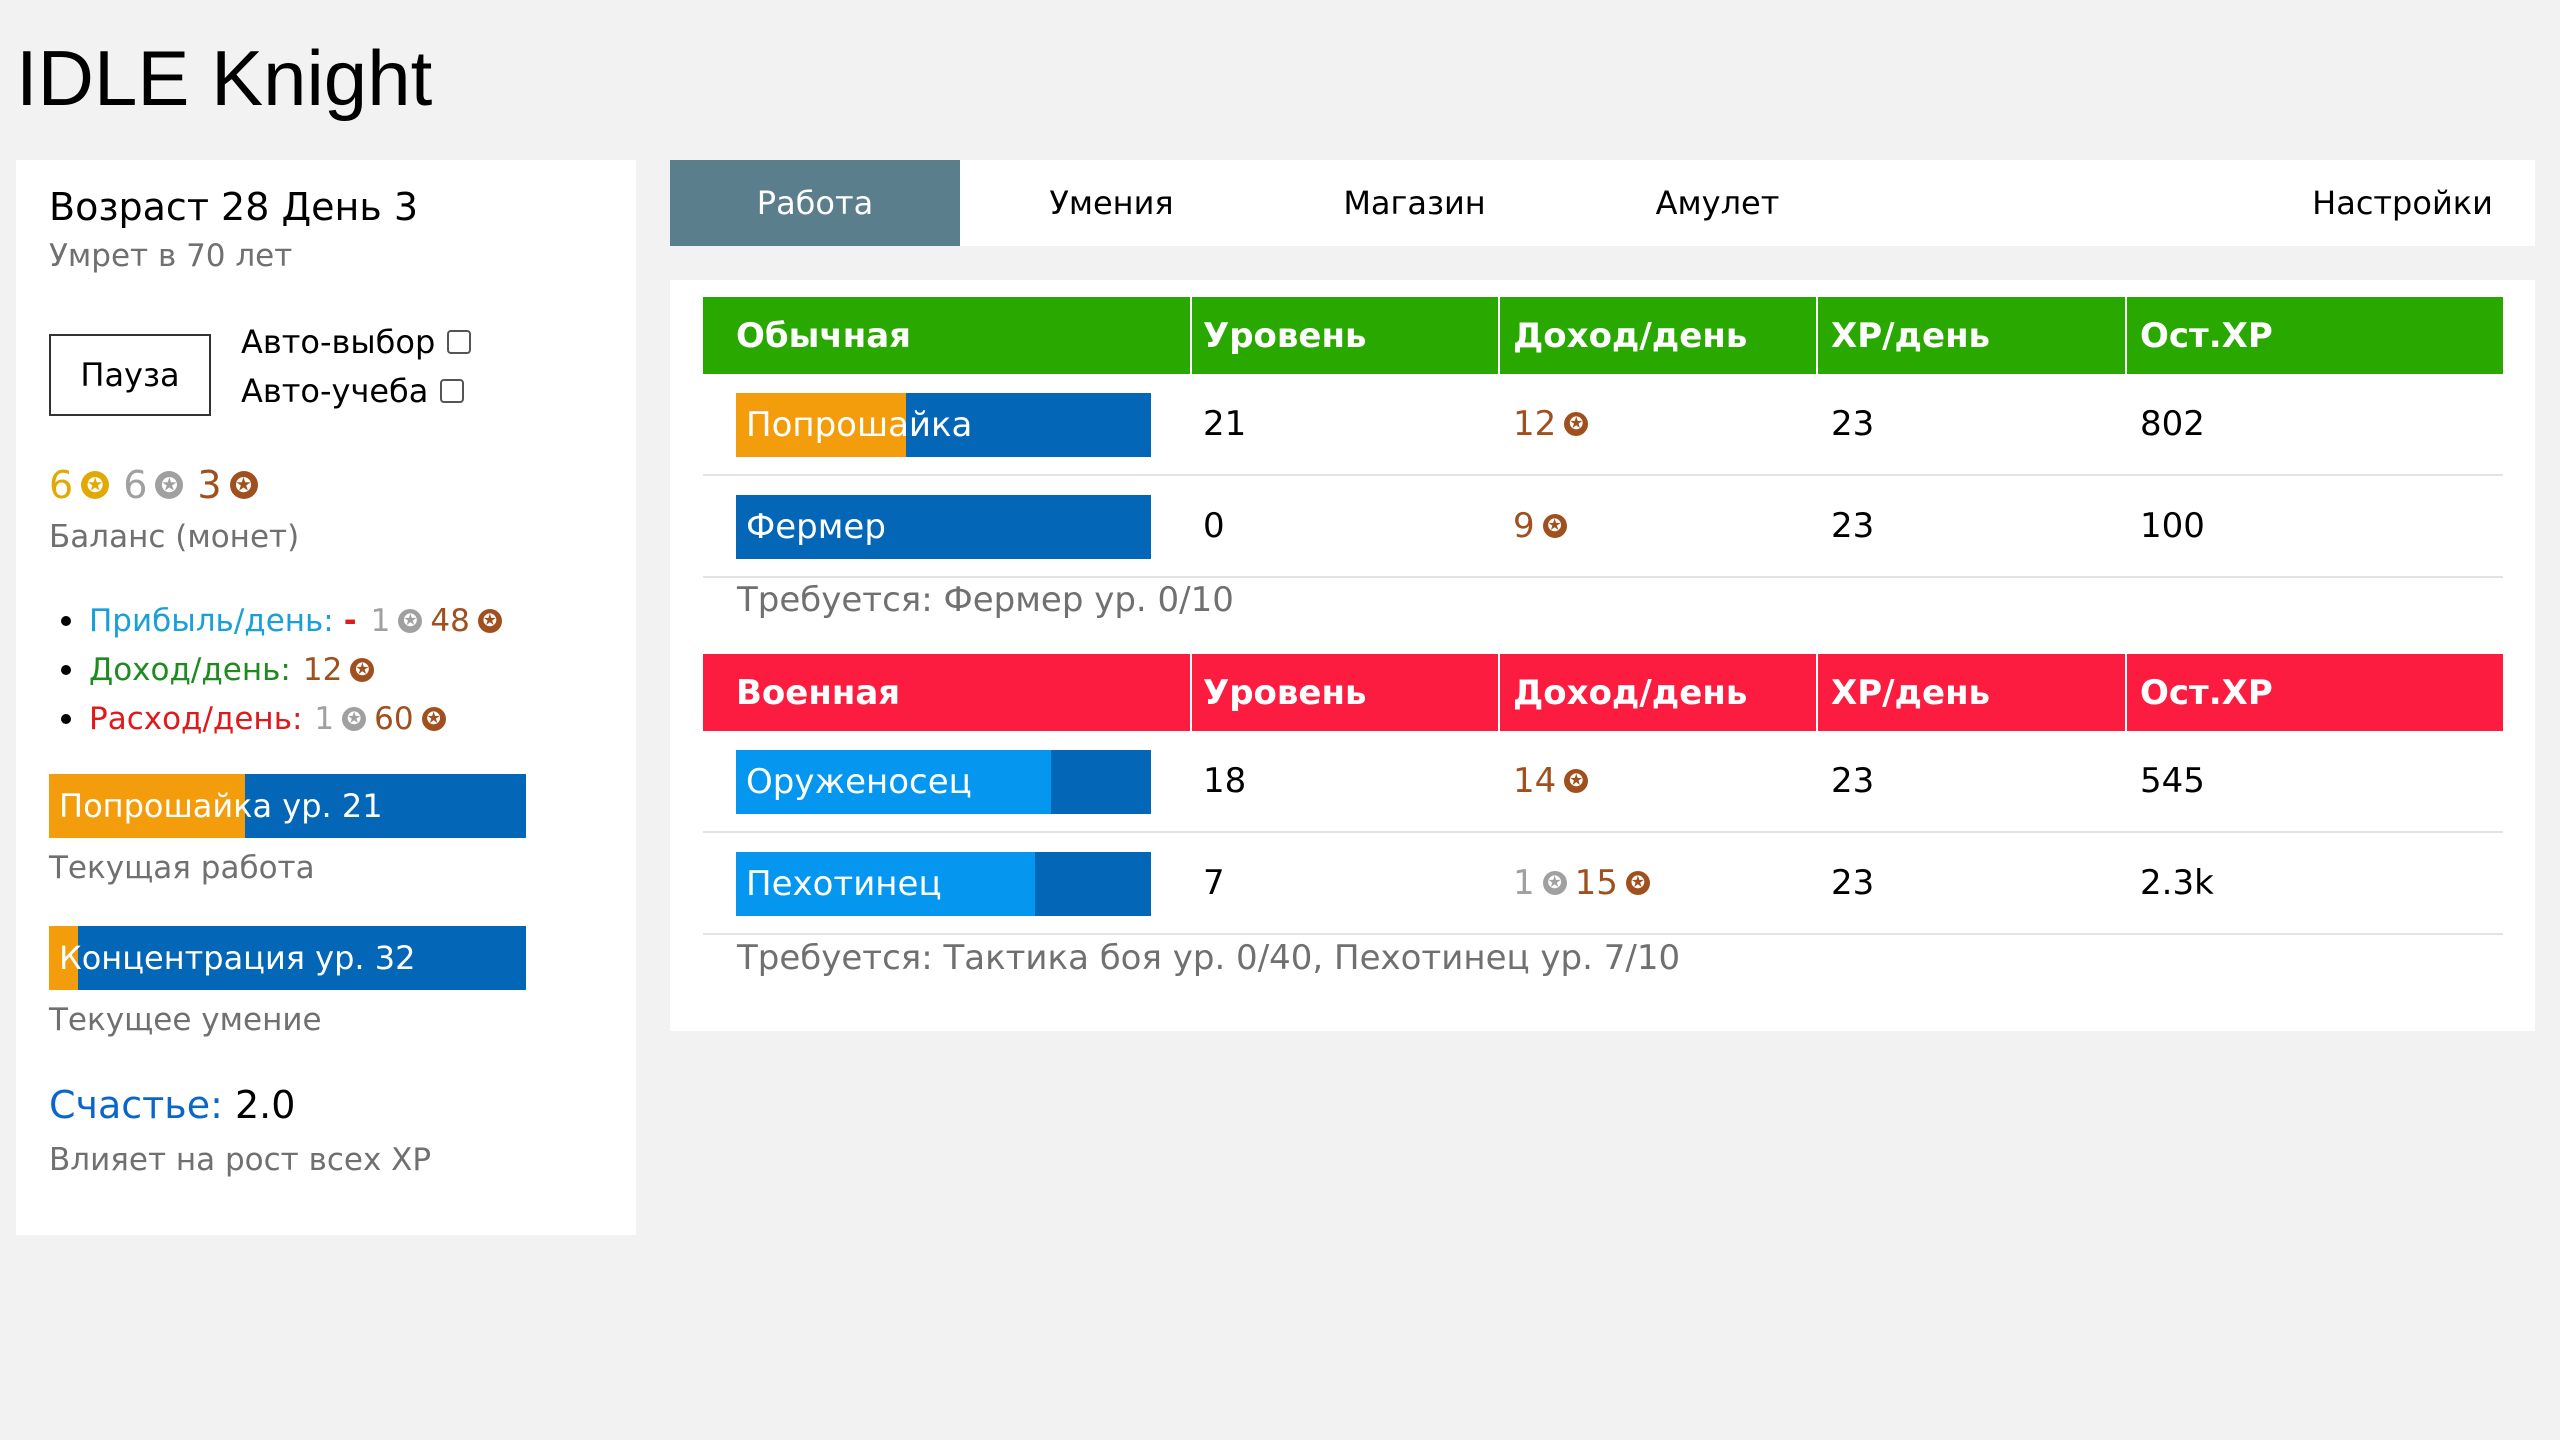 The height and width of the screenshot is (1440, 2560). Describe the element at coordinates (221, 806) in the screenshot. I see `current-job-label: Попрошайка ур. 21` at that location.